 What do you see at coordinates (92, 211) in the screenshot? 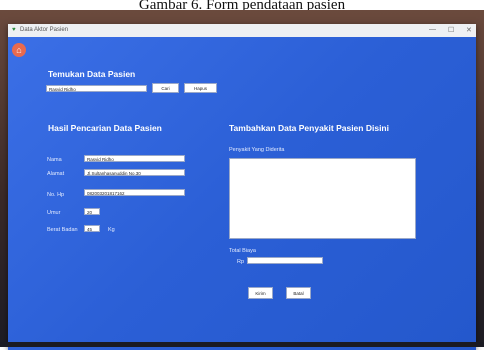
I see `age-field: 20` at bounding box center [92, 211].